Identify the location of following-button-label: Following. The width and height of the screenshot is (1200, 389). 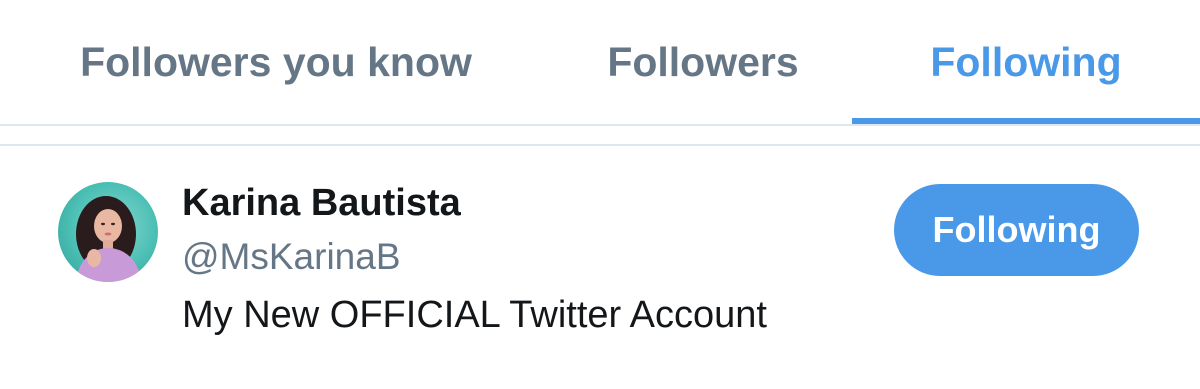
(1016, 229).